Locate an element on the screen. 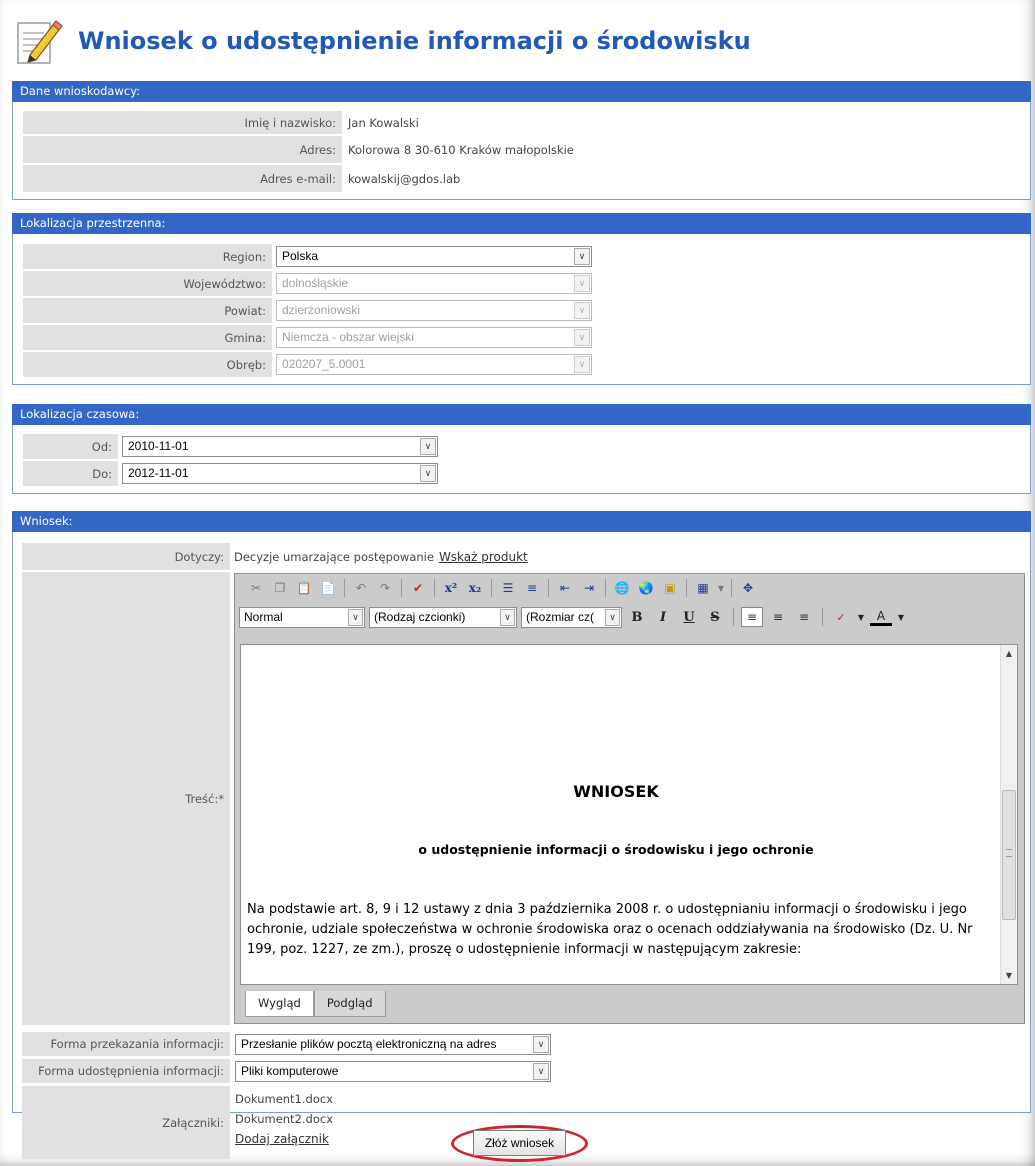  scroll-thumb is located at coordinates (1009, 855).